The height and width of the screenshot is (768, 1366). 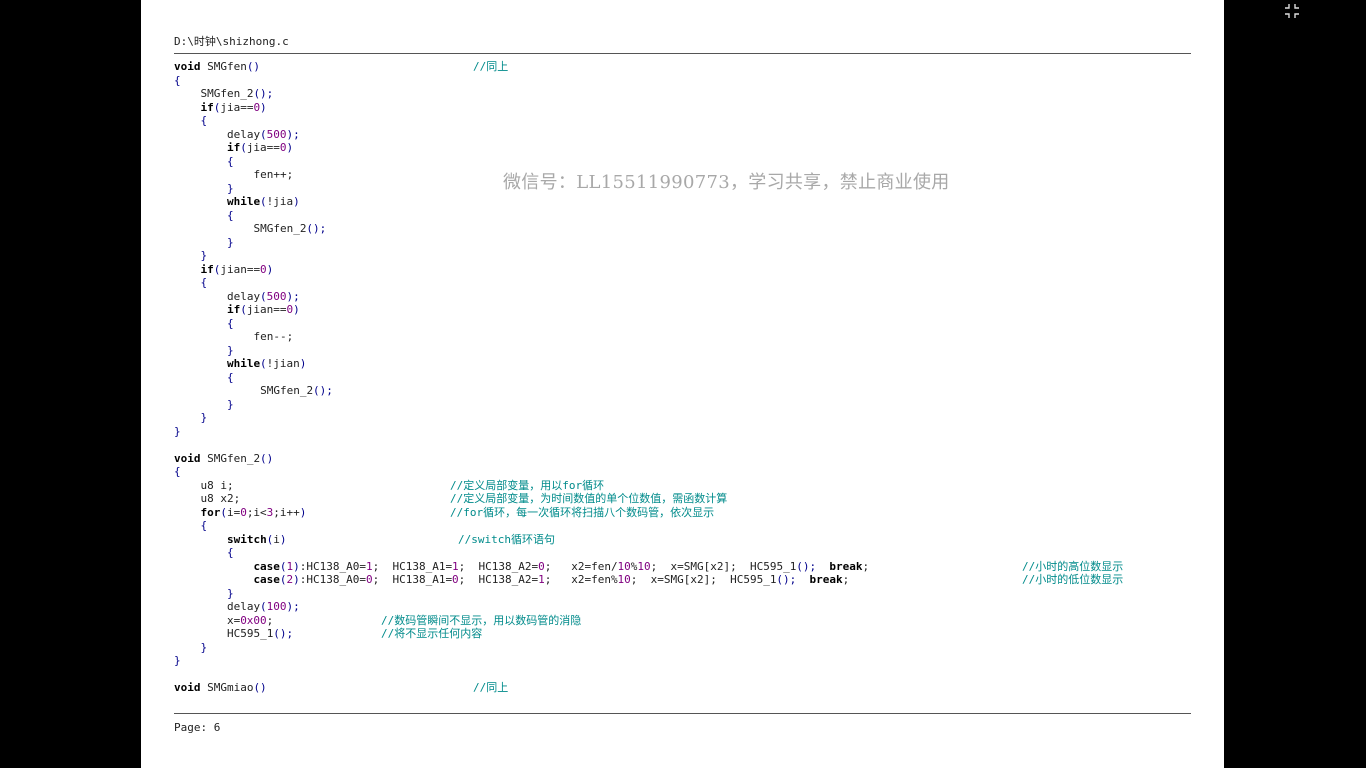 I want to click on code-token: fen--;, so click(x=234, y=336).